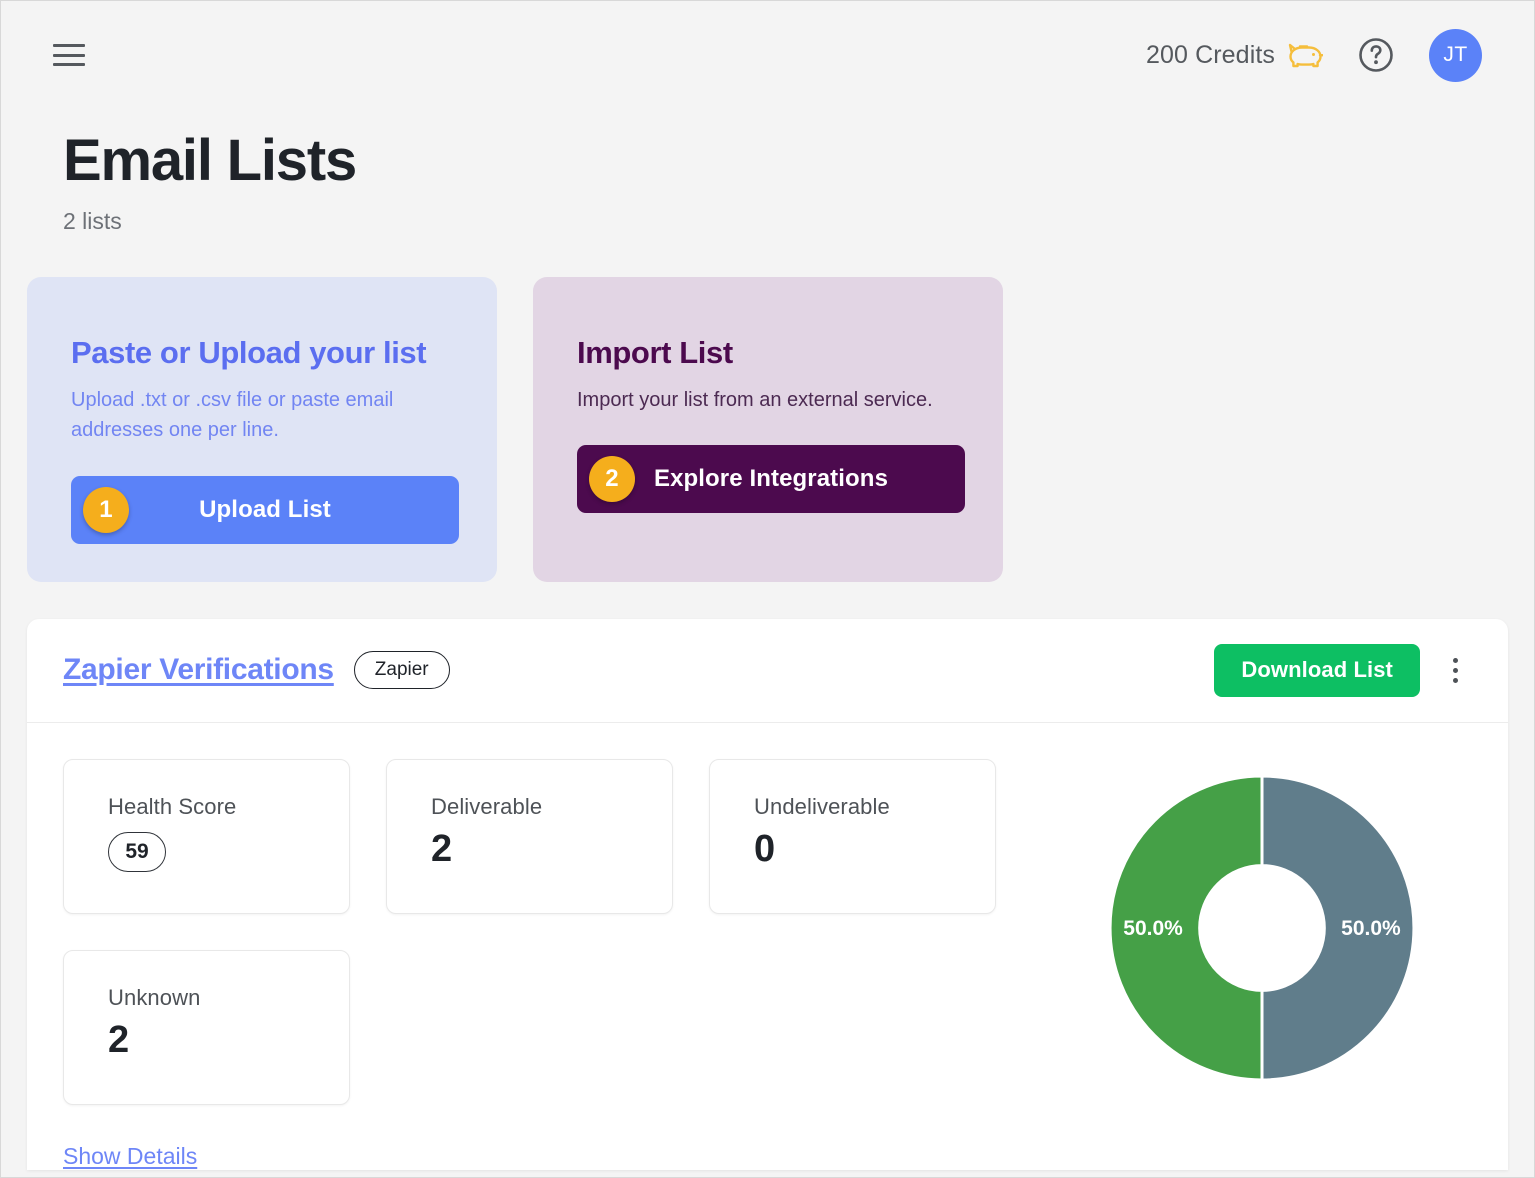 This screenshot has height=1178, width=1535. Describe the element at coordinates (137, 851) in the screenshot. I see `health-score-value: 59` at that location.